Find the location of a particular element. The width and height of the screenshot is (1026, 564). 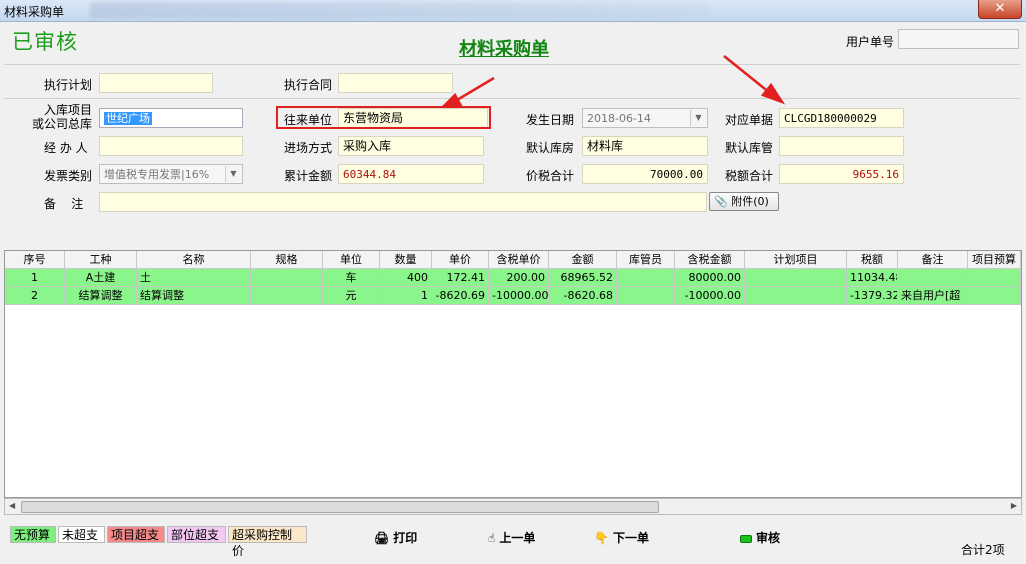

cell-tax: -1379.32 is located at coordinates (872, 296).